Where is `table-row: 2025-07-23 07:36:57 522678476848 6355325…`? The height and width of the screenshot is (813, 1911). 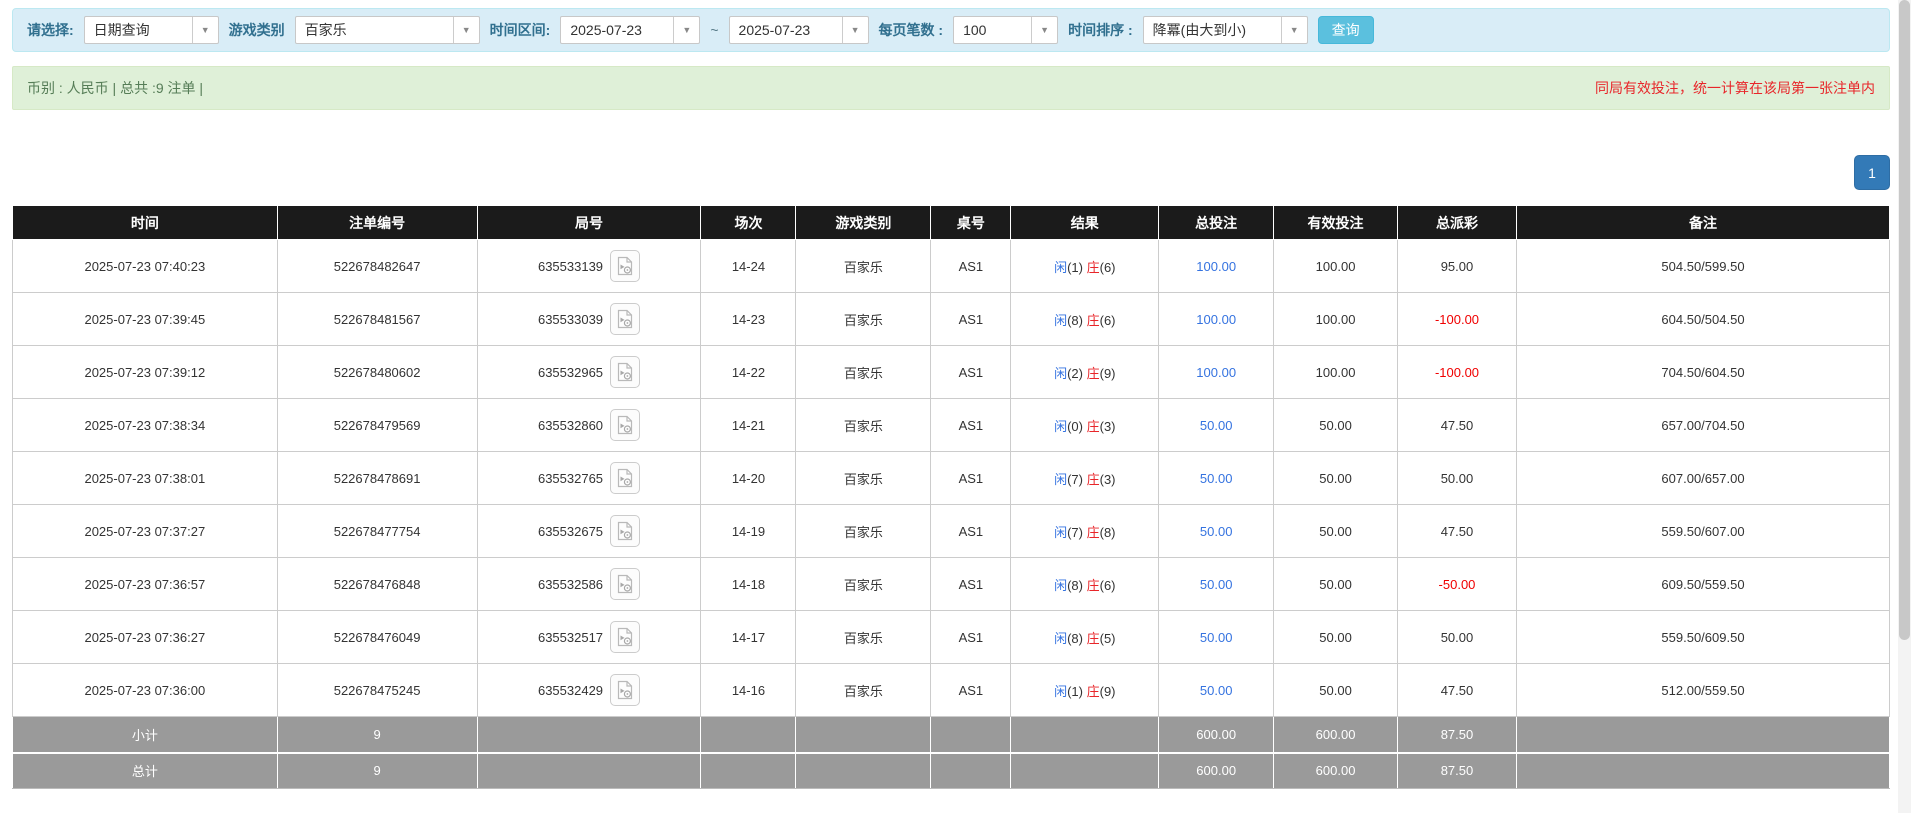
table-row: 2025-07-23 07:36:57 522678476848 6355325… is located at coordinates (951, 584).